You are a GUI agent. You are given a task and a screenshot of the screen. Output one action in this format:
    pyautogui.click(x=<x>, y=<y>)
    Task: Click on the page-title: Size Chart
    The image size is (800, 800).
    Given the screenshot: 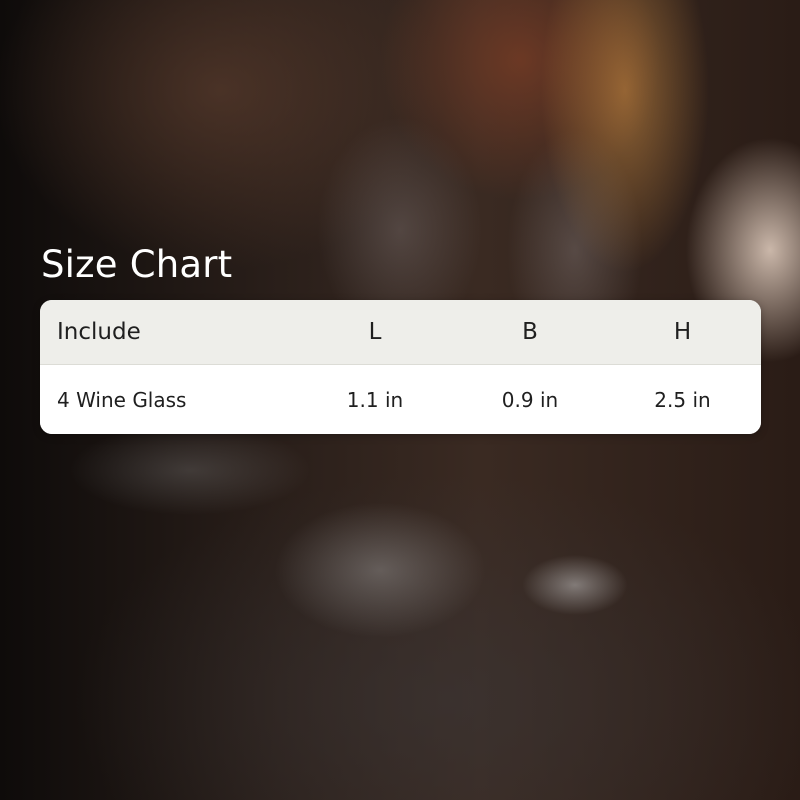 What is the action you would take?
    pyautogui.click(x=137, y=264)
    